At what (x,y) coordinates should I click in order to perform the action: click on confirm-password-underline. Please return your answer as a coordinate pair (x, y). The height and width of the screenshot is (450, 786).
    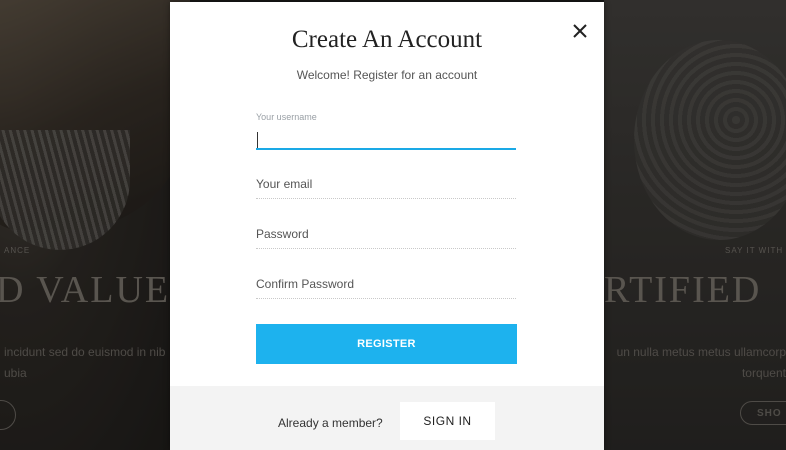
    Looking at the image, I should click on (386, 298).